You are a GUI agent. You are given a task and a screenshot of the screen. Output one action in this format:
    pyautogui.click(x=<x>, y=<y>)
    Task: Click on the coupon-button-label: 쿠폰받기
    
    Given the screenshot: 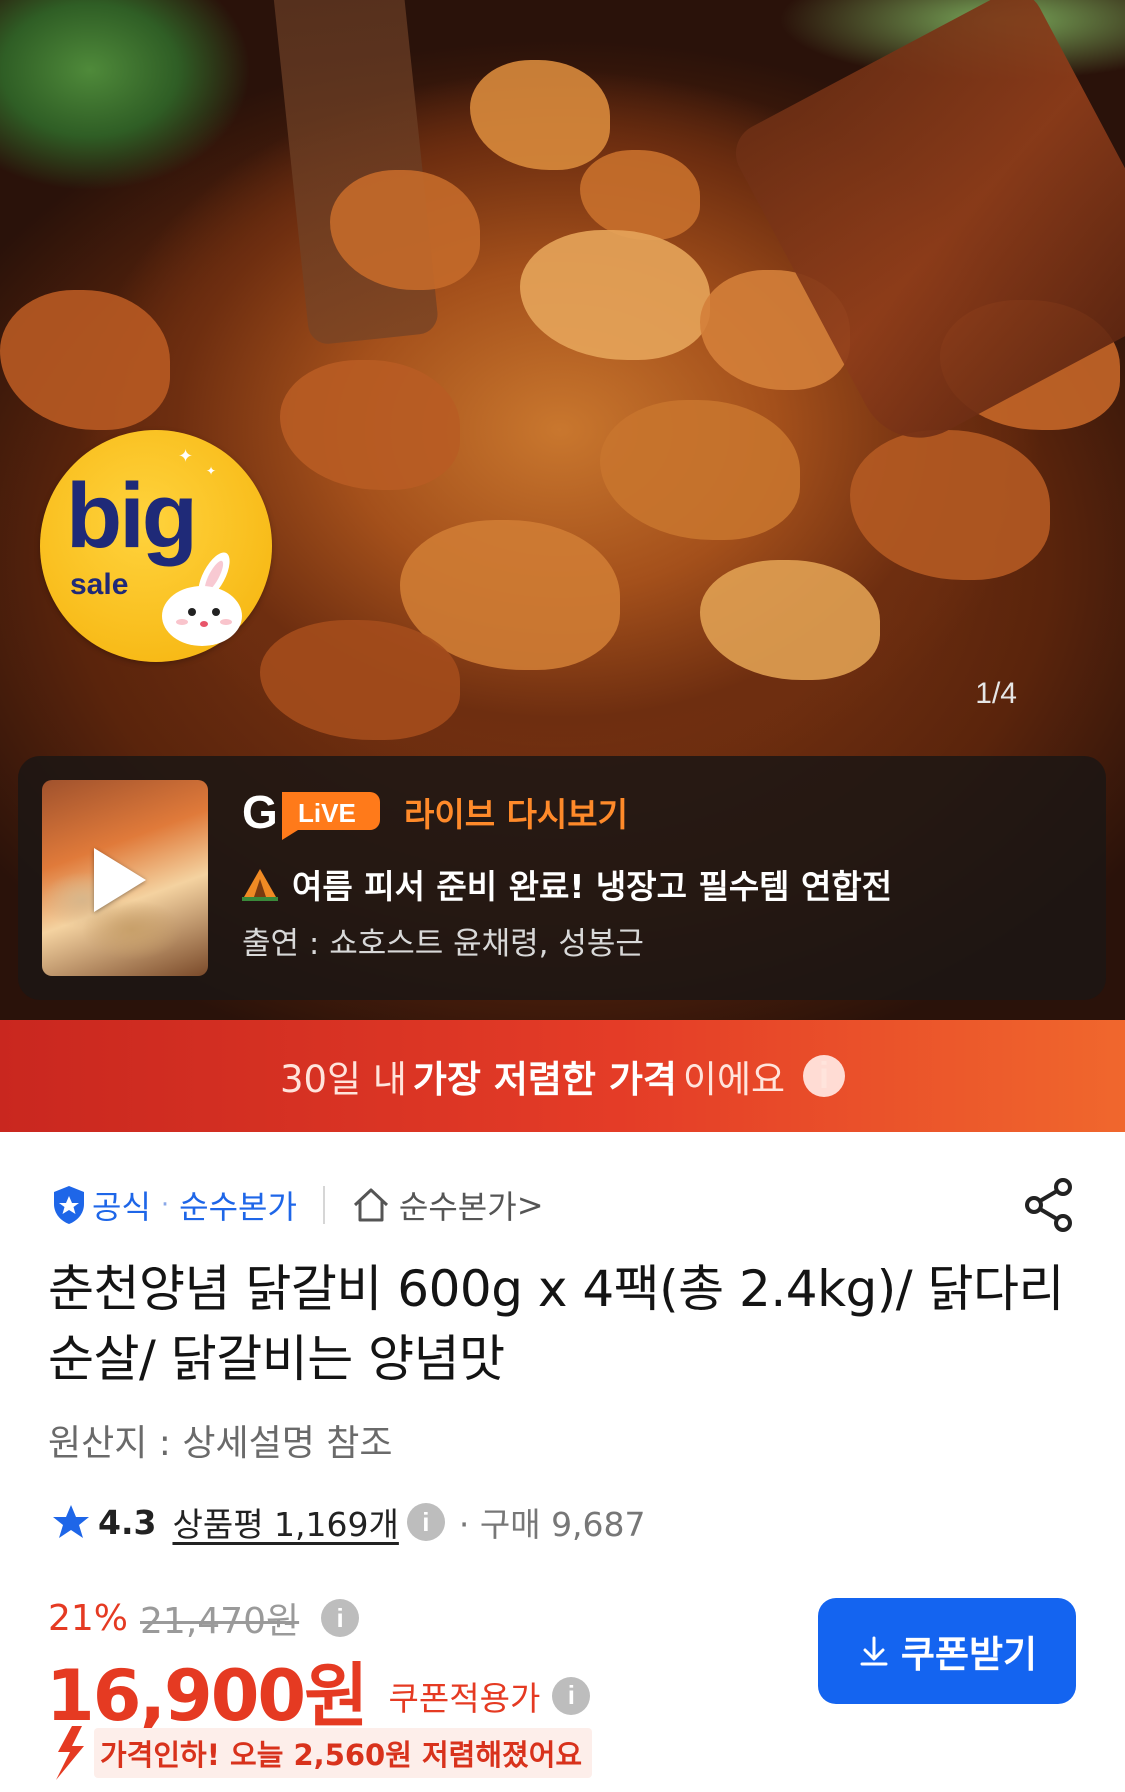 What is the action you would take?
    pyautogui.click(x=969, y=1654)
    